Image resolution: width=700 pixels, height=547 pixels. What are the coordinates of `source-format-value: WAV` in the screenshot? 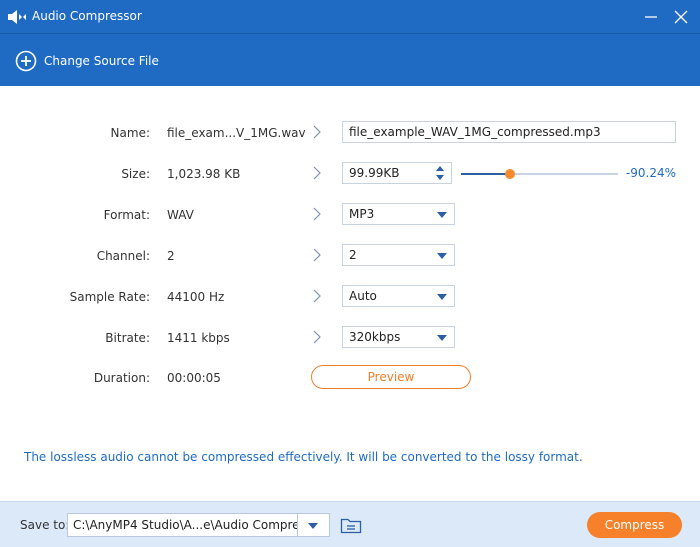 It's located at (180, 215).